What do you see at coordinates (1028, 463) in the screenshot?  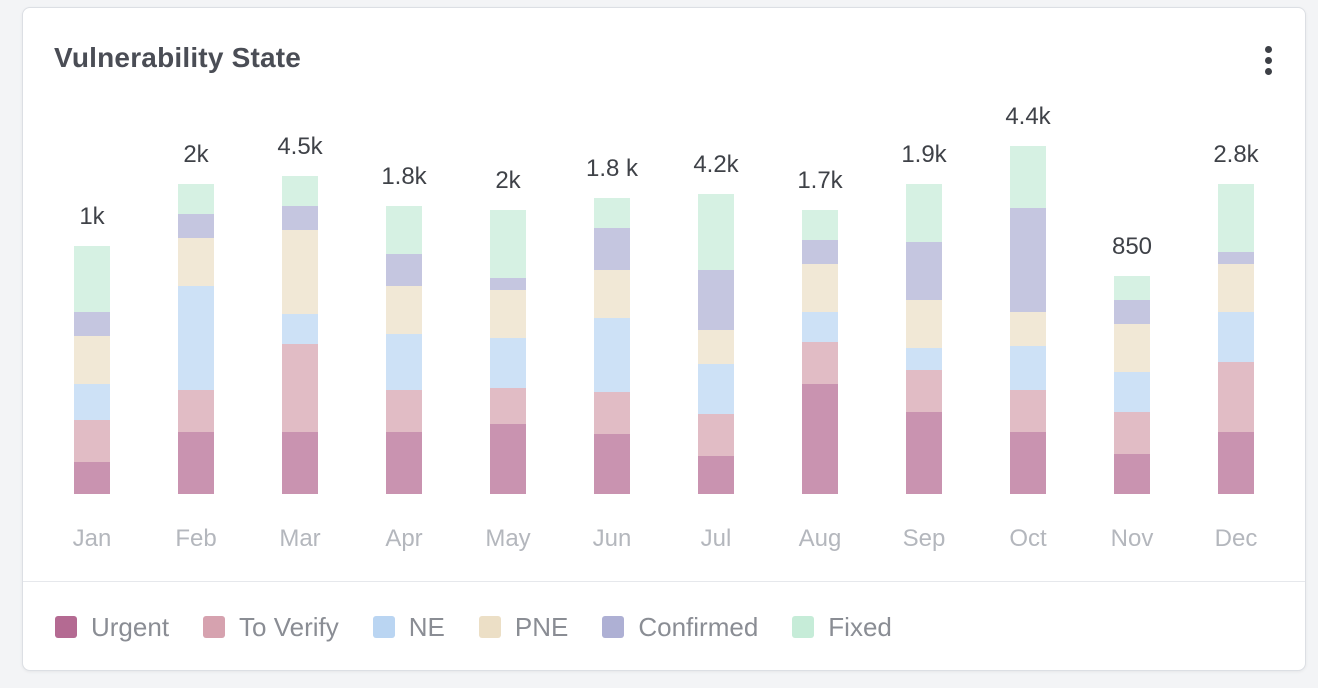 I see `bar-segment-urgent-oct` at bounding box center [1028, 463].